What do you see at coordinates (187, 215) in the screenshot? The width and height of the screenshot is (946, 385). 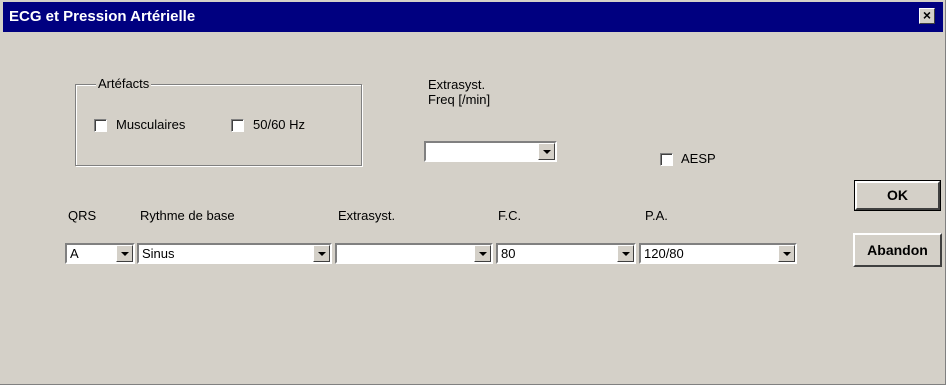 I see `rythme-label: Rythme de base` at bounding box center [187, 215].